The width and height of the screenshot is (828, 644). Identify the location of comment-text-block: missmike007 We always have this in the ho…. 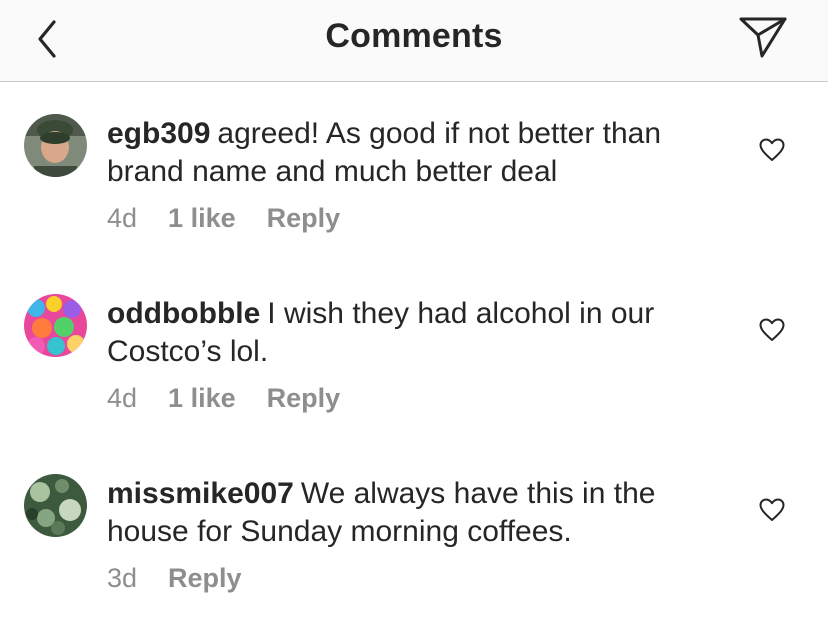
(412, 513).